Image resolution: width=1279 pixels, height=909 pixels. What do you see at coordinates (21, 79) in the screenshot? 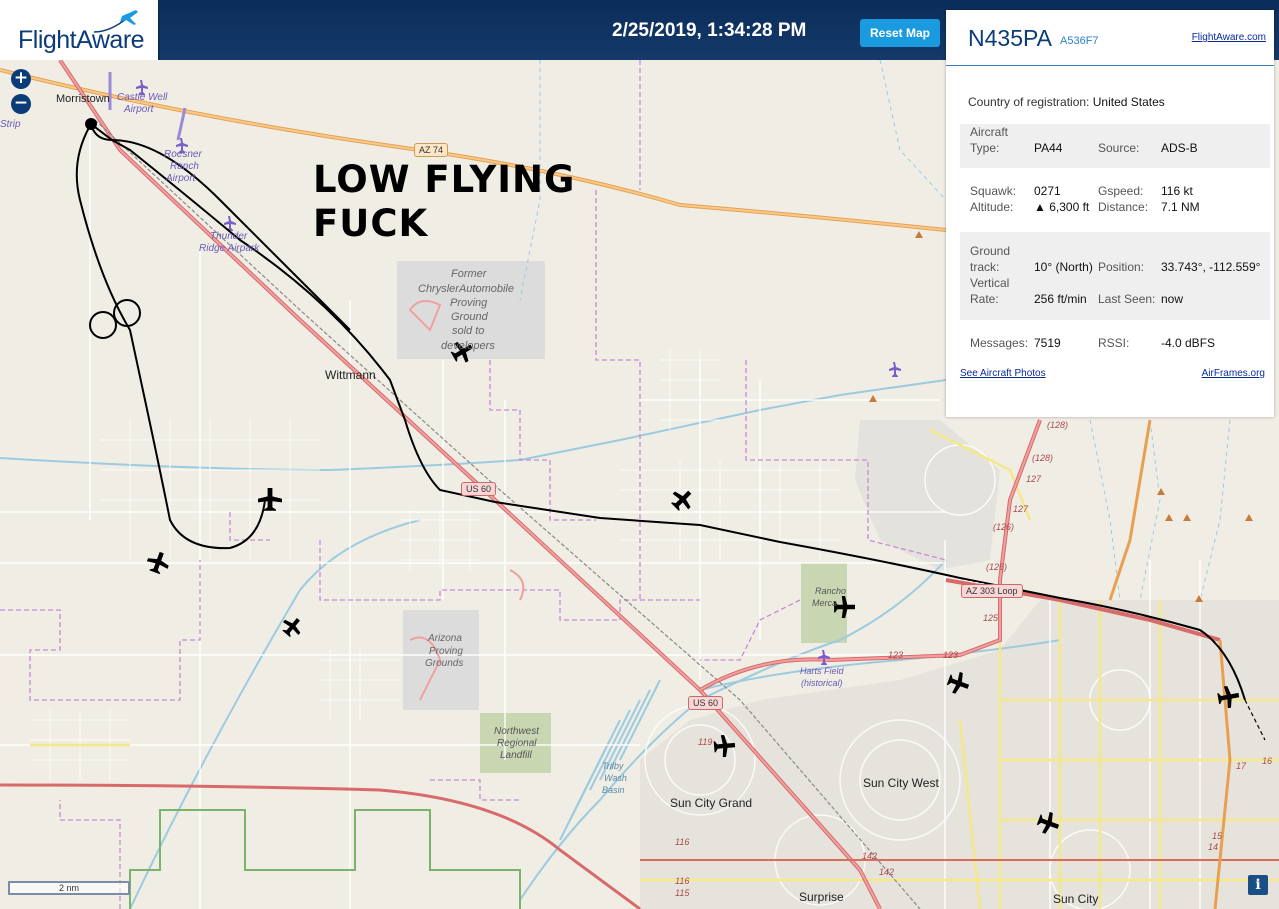
I see `zoom-in-button: +` at bounding box center [21, 79].